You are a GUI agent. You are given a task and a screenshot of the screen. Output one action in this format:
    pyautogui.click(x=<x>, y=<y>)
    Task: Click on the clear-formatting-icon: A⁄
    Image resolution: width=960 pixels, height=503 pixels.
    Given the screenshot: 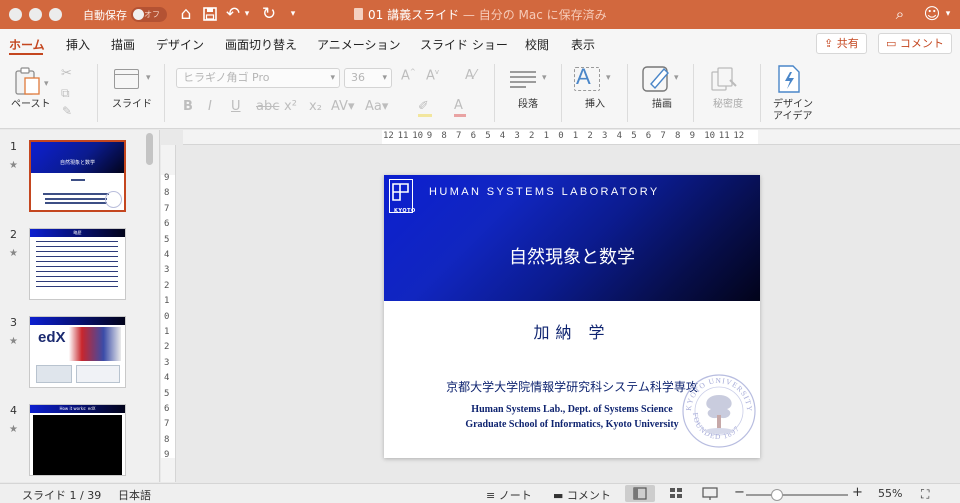 What is the action you would take?
    pyautogui.click(x=470, y=75)
    